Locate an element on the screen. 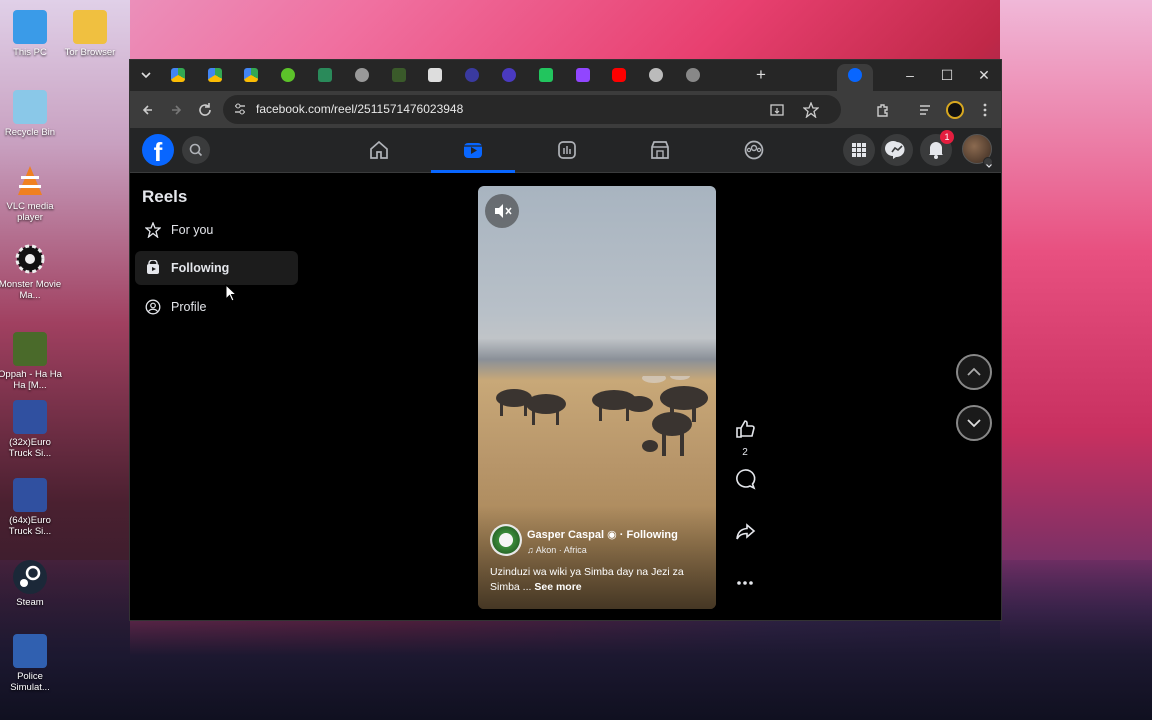 Image resolution: width=1152 pixels, height=720 pixels. tab-facebook-active is located at coordinates (855, 77).